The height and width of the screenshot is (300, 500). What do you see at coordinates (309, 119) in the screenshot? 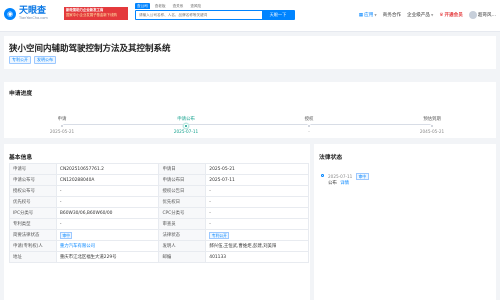
I see `step-label: 授权` at bounding box center [309, 119].